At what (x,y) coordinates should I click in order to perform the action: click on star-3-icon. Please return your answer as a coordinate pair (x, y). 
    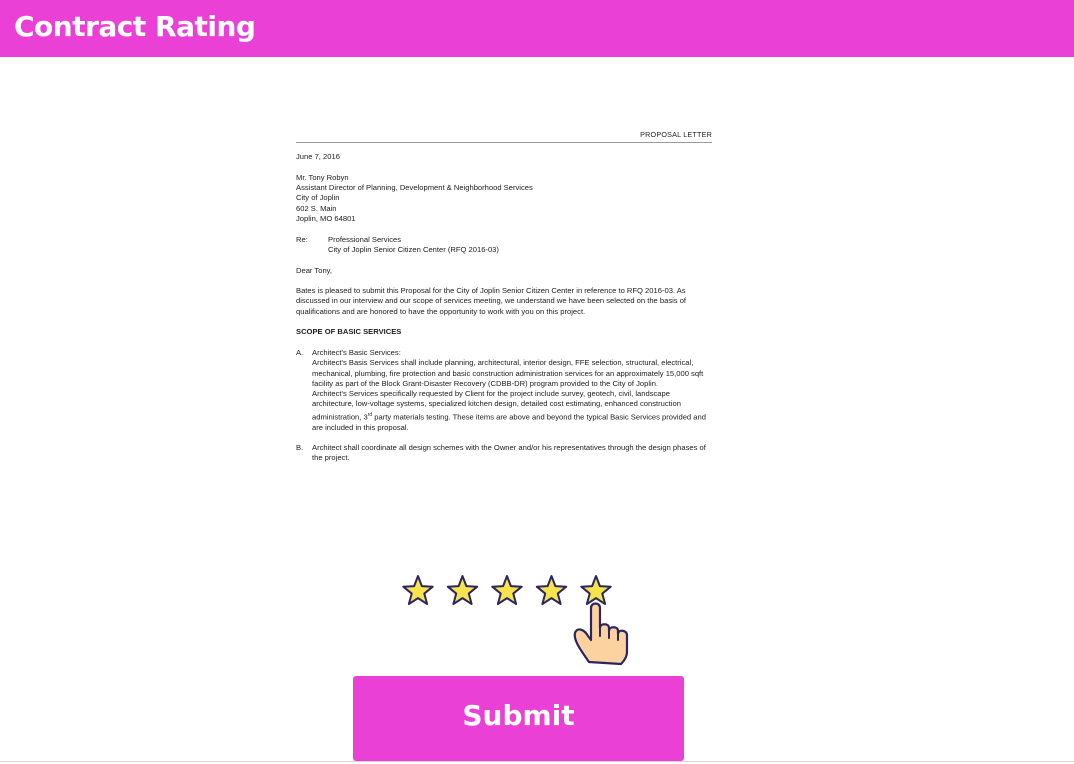
    Looking at the image, I should click on (507, 590).